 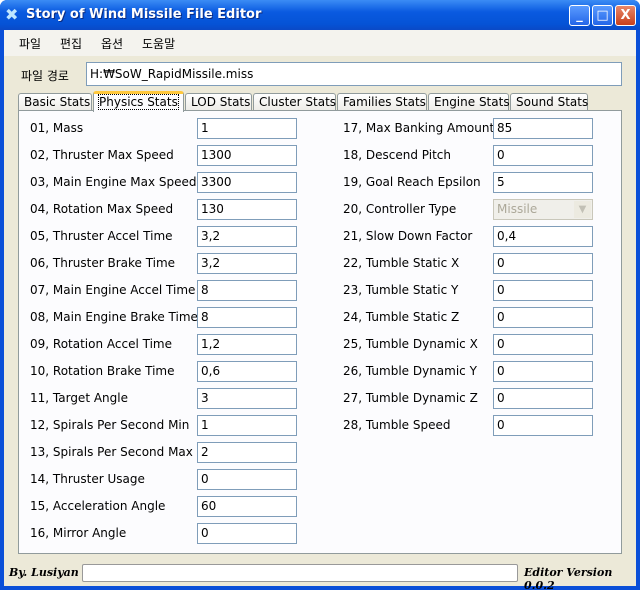 What do you see at coordinates (211, 371) in the screenshot?
I see `field-value: 0,6` at bounding box center [211, 371].